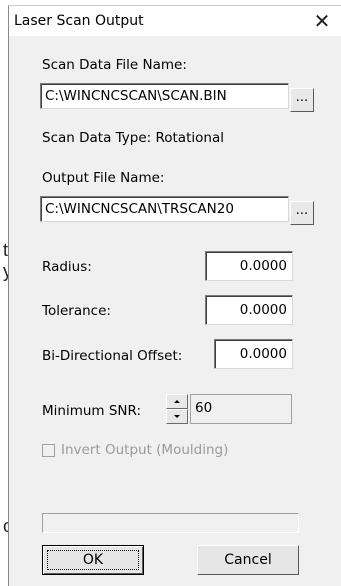 The image size is (341, 586). Describe the element at coordinates (133, 138) in the screenshot. I see `scan-data-type-label: Scan Data Type: Rotational` at that location.